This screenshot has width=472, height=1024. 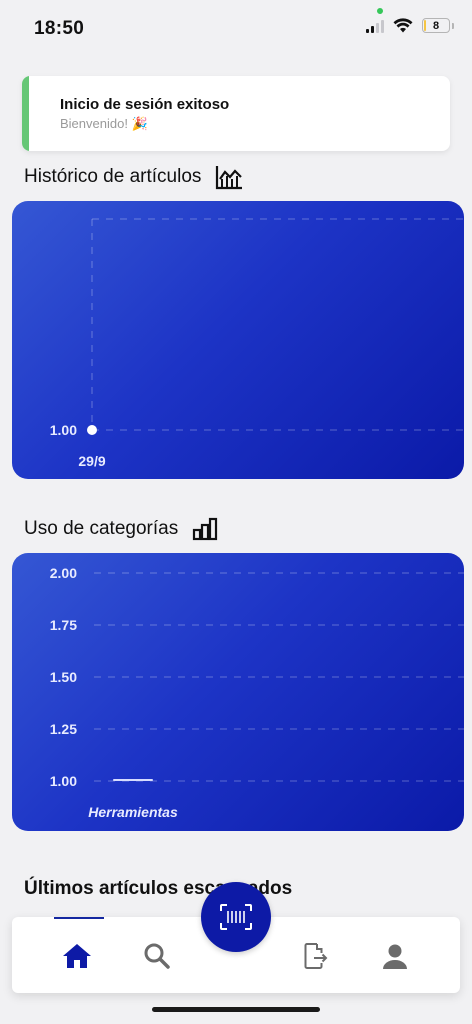 I want to click on x-tick-label: 29/9, so click(x=91, y=461).